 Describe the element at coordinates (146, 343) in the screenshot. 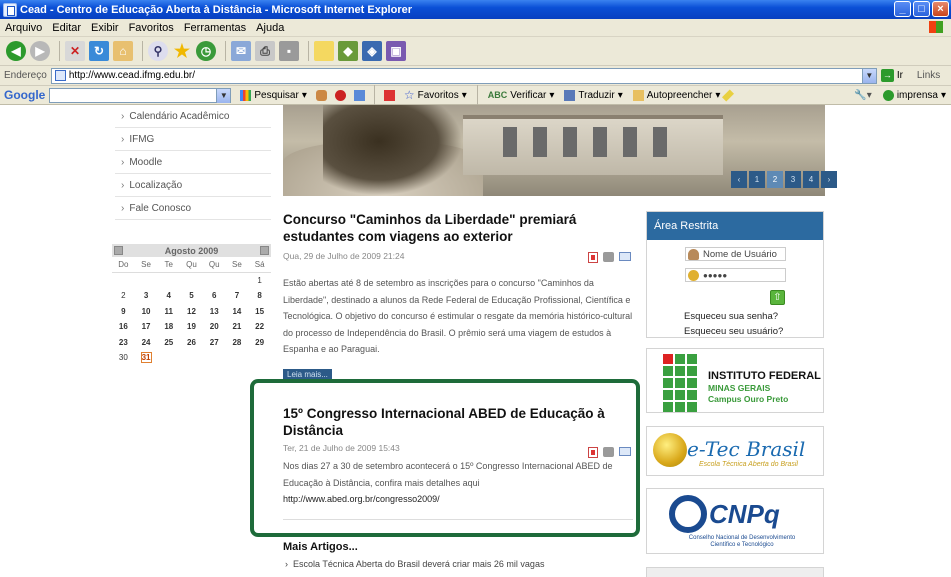

I see `calendar-day: 24` at that location.